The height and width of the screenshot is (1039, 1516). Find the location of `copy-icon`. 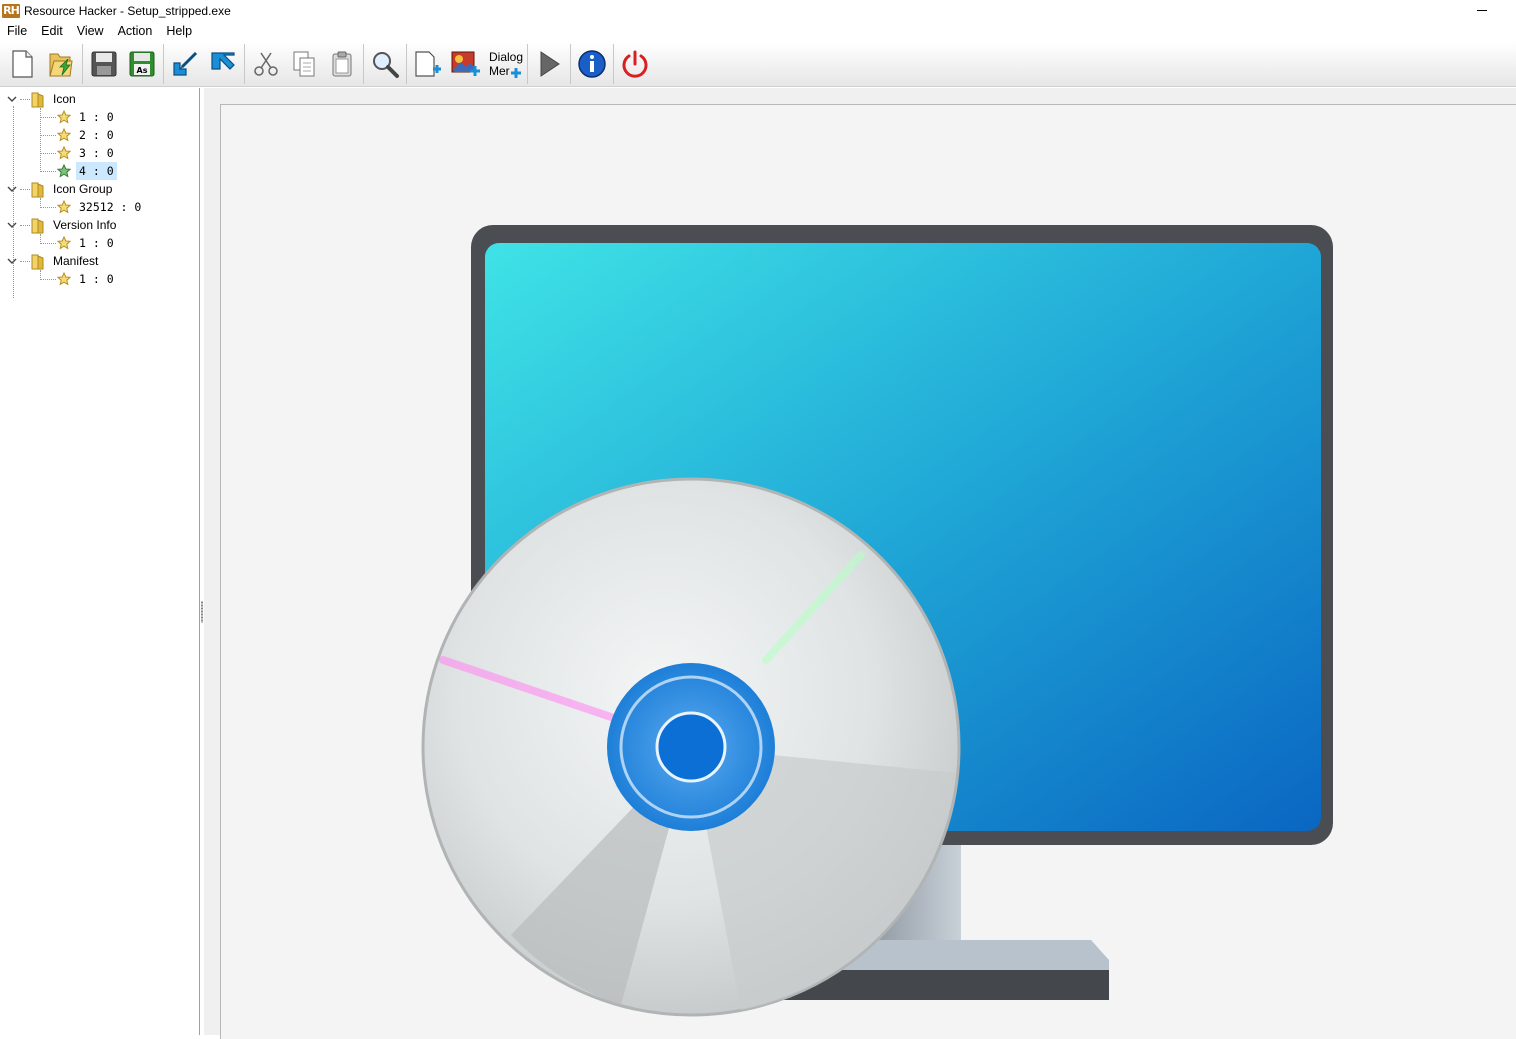

copy-icon is located at coordinates (304, 64).